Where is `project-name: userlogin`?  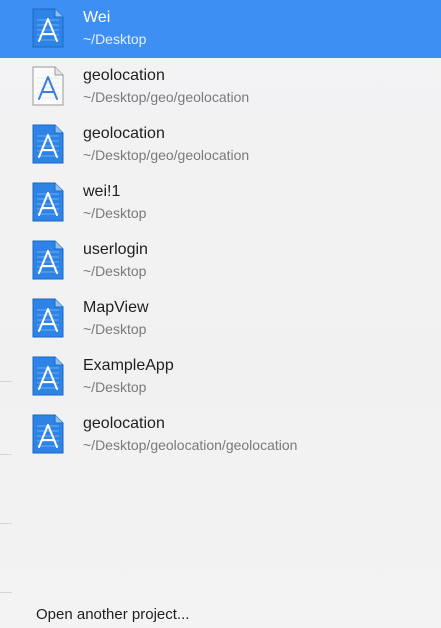 project-name: userlogin is located at coordinates (115, 249).